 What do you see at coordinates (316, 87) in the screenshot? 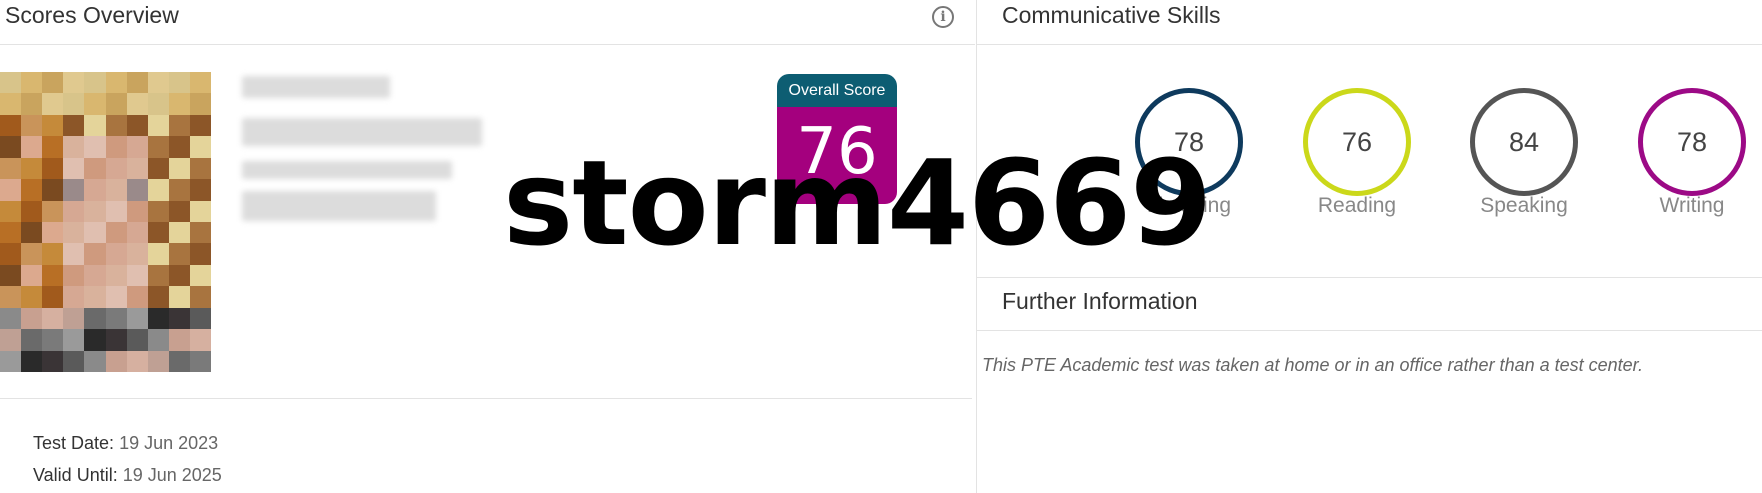
I see `candidate-name-redacted` at bounding box center [316, 87].